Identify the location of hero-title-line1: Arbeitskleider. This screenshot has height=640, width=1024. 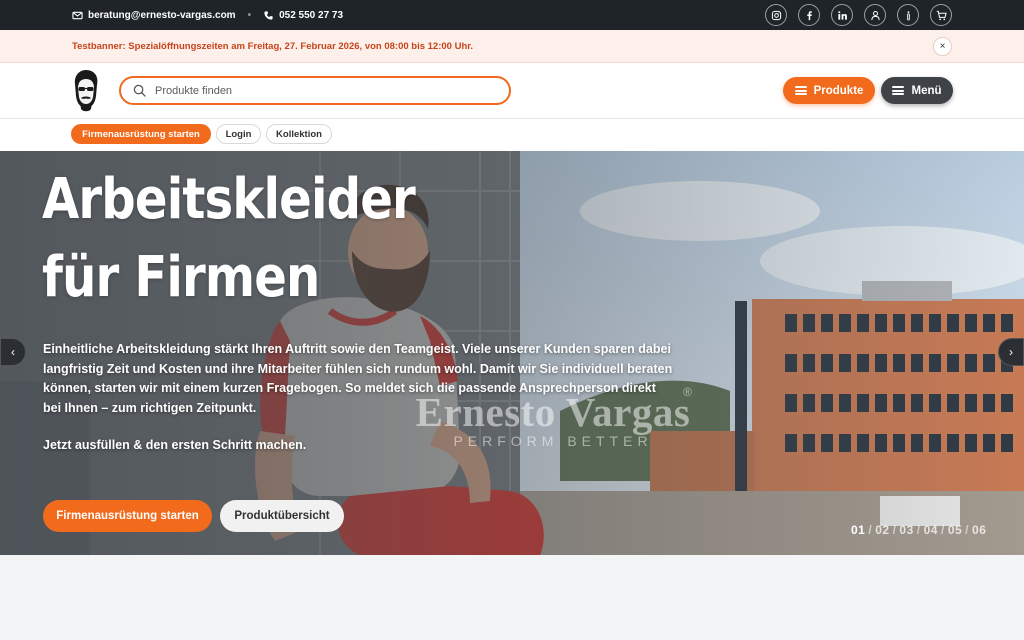
(229, 199).